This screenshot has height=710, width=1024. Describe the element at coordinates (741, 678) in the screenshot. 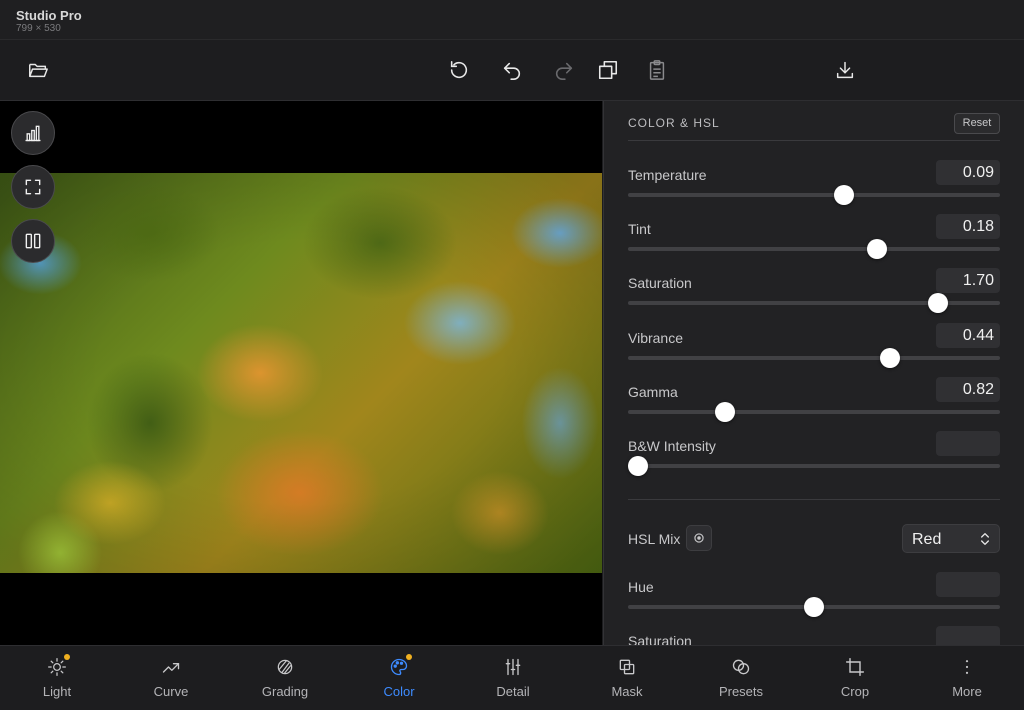

I see `tab-presets: Presets` at that location.